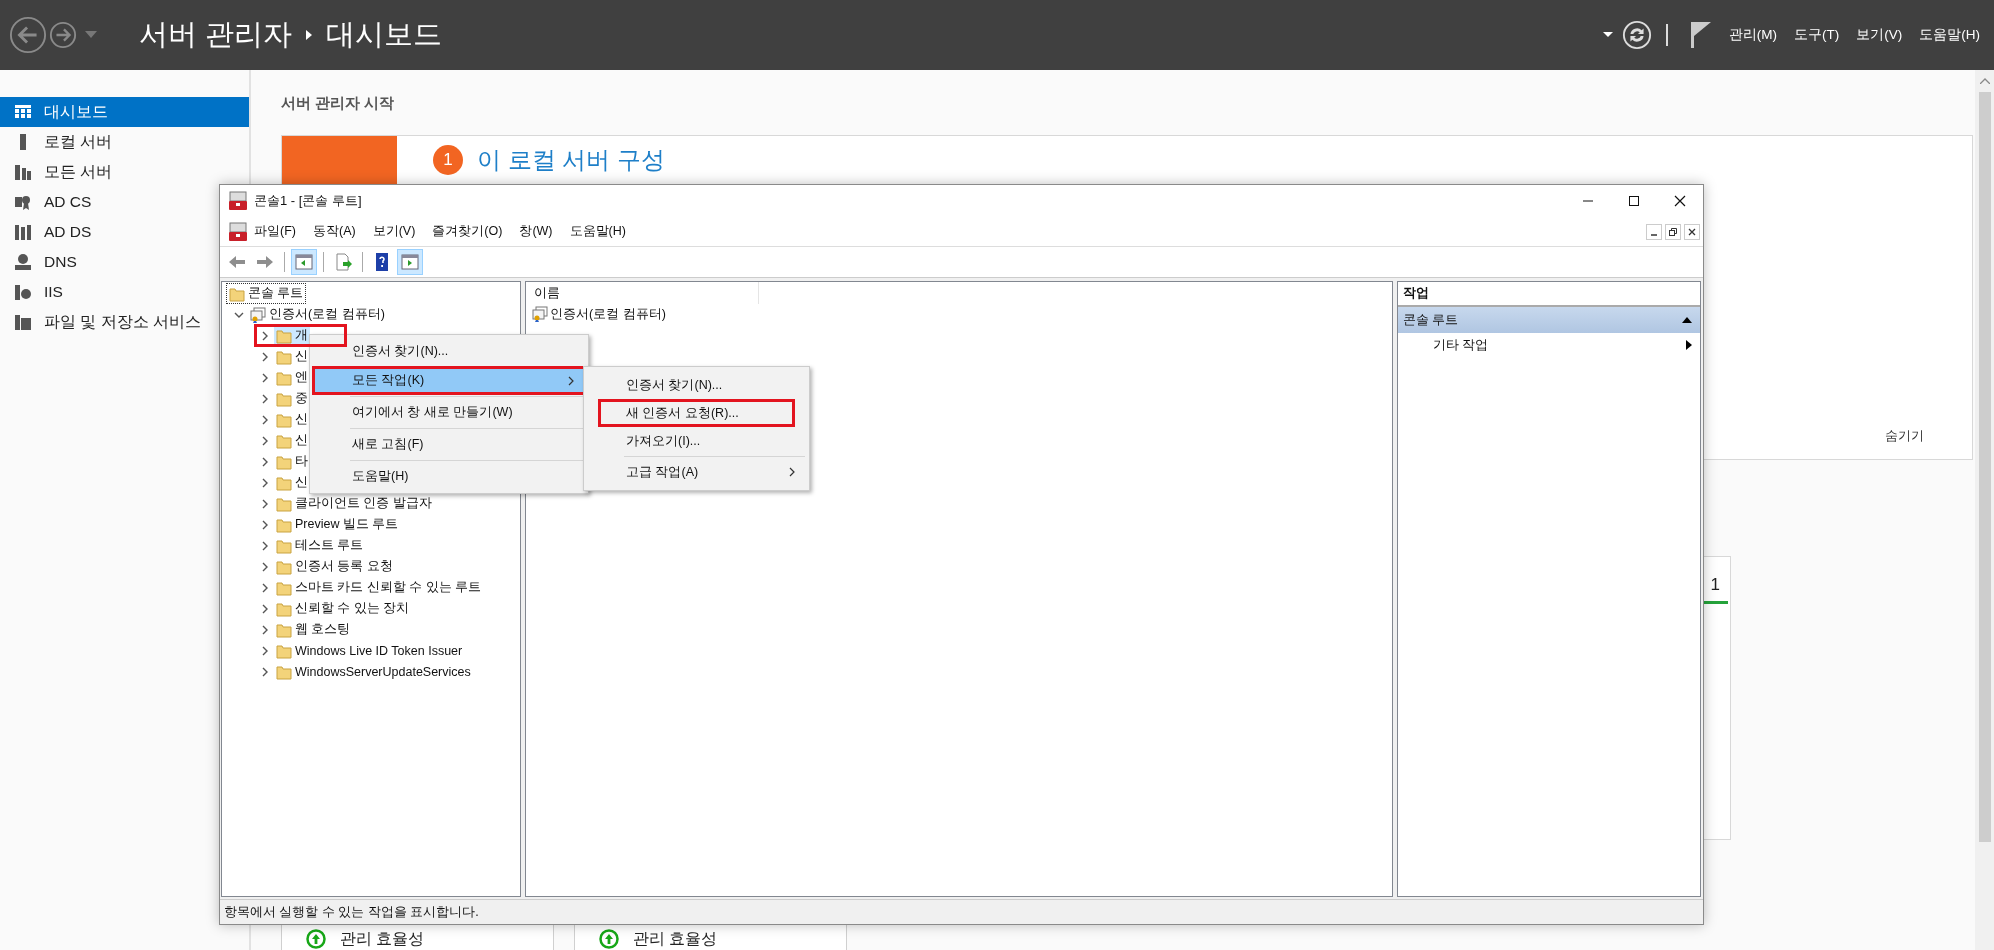 This screenshot has height=950, width=1994. I want to click on tree-item: Windows Live ID Token Issuer, so click(369, 650).